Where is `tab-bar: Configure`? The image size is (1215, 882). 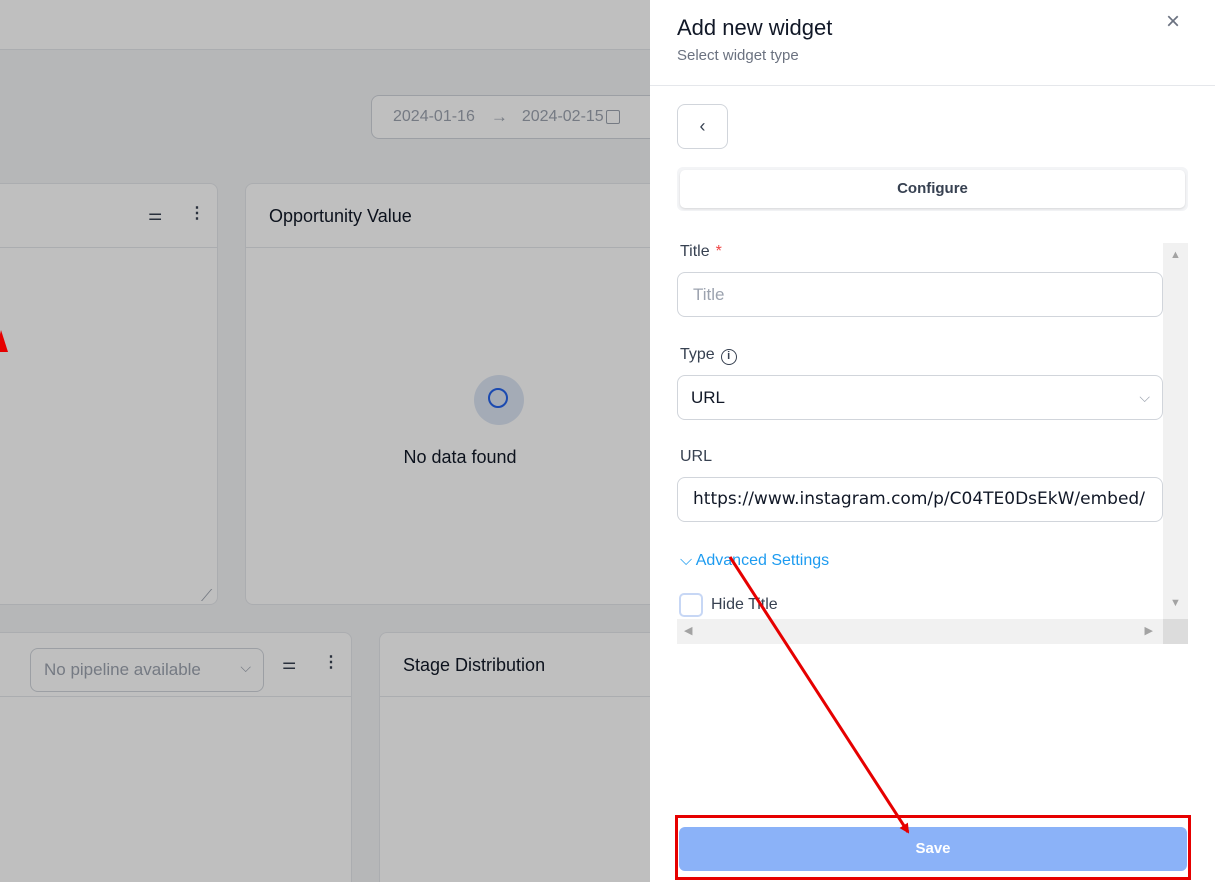 tab-bar: Configure is located at coordinates (932, 189).